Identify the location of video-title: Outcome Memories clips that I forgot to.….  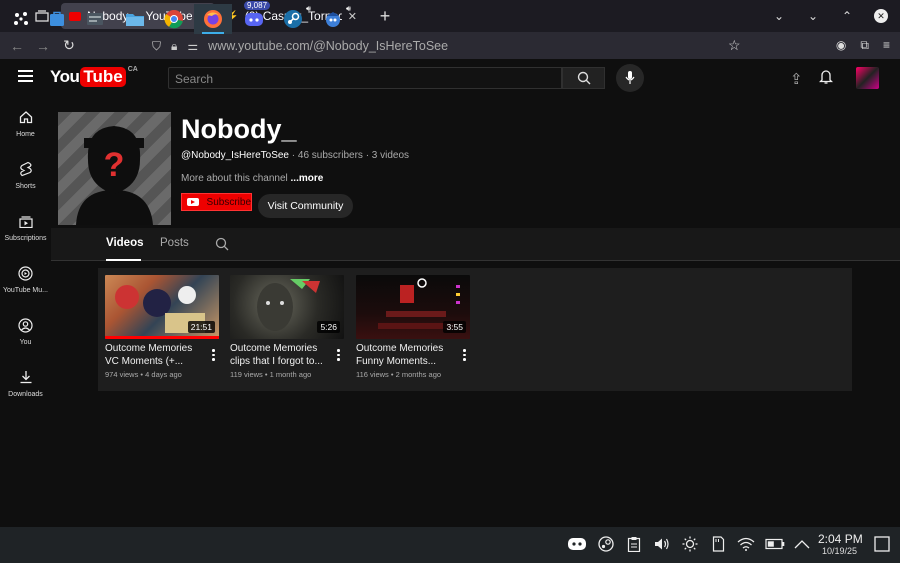
(280, 355).